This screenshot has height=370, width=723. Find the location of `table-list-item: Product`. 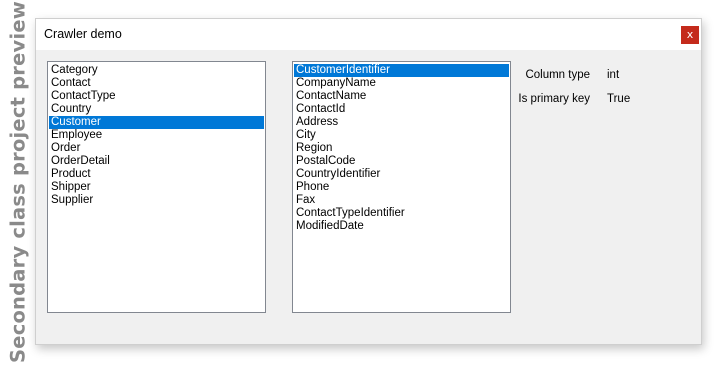

table-list-item: Product is located at coordinates (156, 174).